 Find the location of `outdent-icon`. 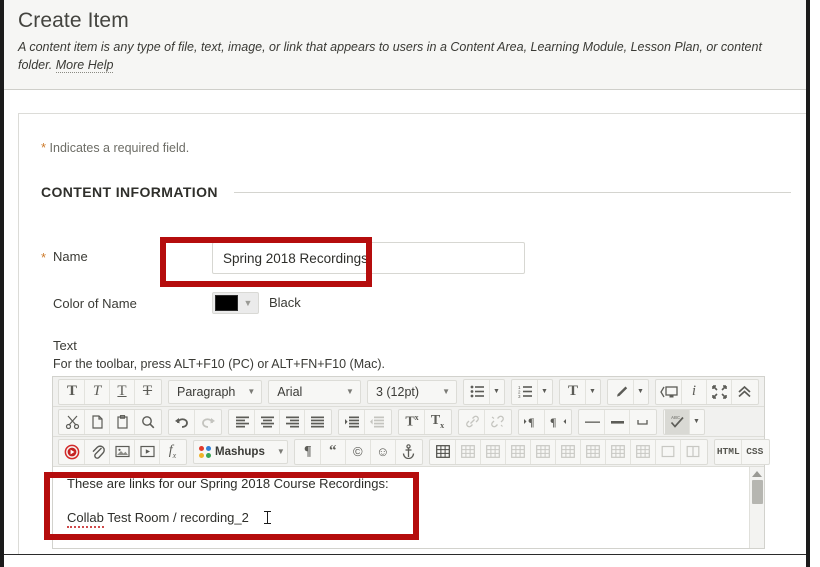

outdent-icon is located at coordinates (377, 422).